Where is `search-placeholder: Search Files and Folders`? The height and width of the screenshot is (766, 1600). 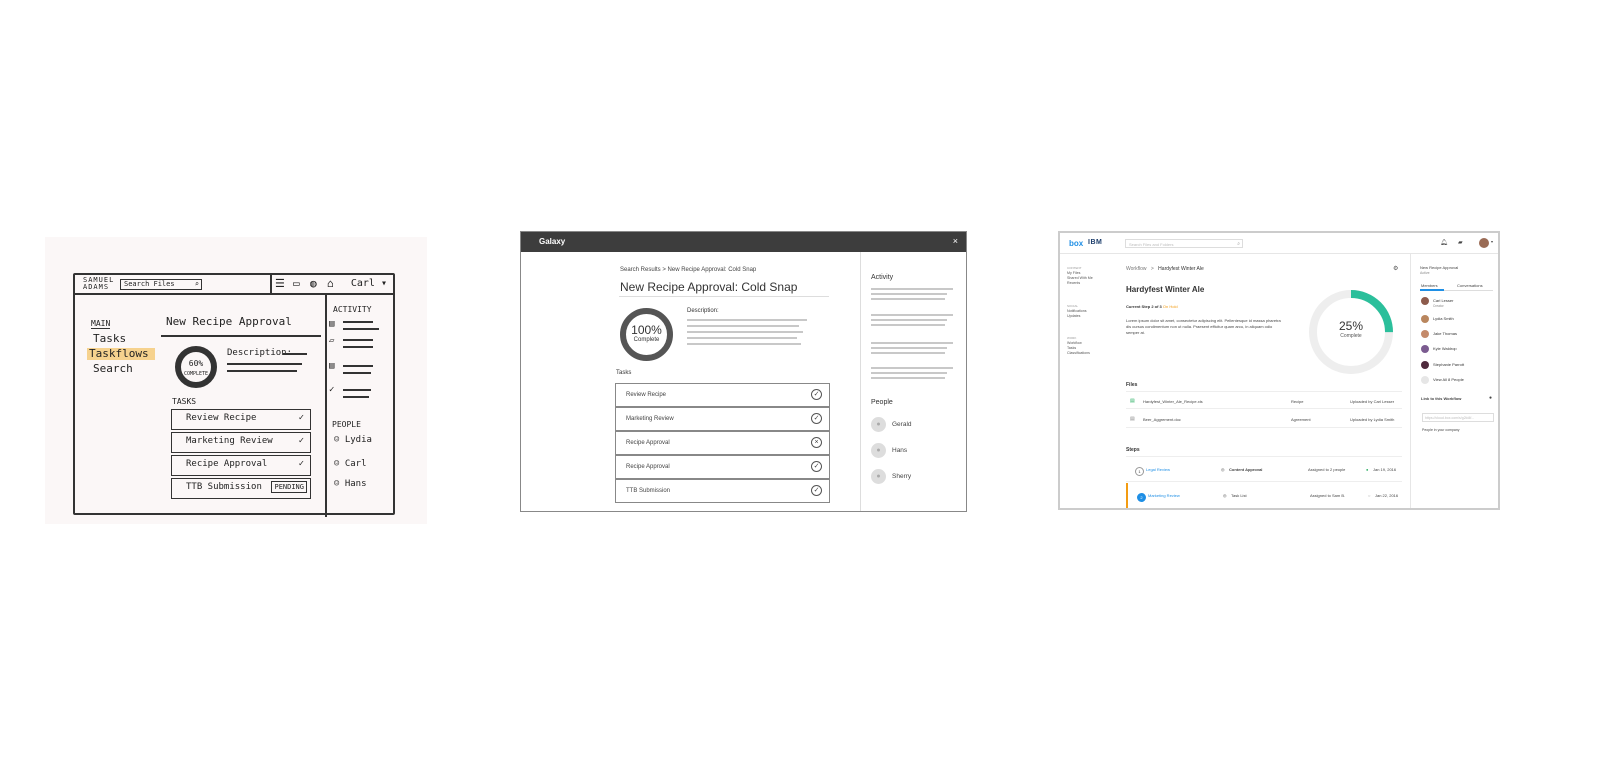
search-placeholder: Search Files and Folders is located at coordinates (1151, 244).